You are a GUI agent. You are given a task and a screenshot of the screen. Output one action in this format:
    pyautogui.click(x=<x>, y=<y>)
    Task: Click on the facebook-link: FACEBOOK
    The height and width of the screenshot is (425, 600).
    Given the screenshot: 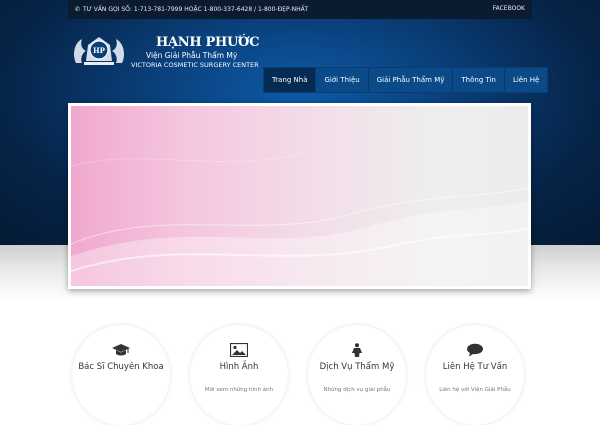 What is the action you would take?
    pyautogui.click(x=509, y=8)
    